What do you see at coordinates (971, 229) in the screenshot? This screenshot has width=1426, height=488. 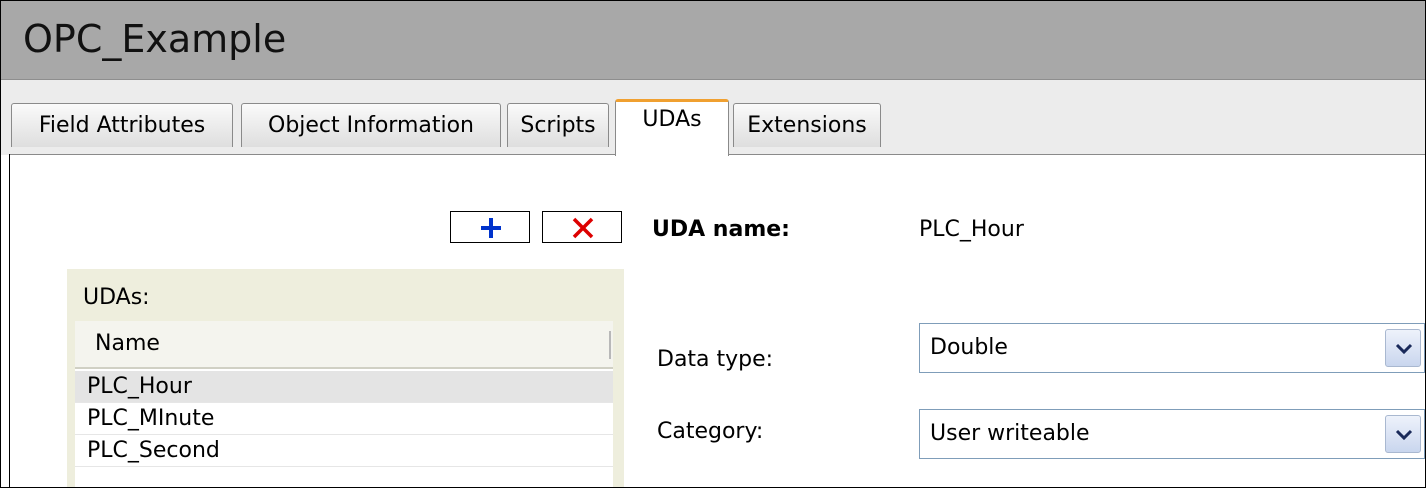 I see `uda-name-value: PLC_Hour` at bounding box center [971, 229].